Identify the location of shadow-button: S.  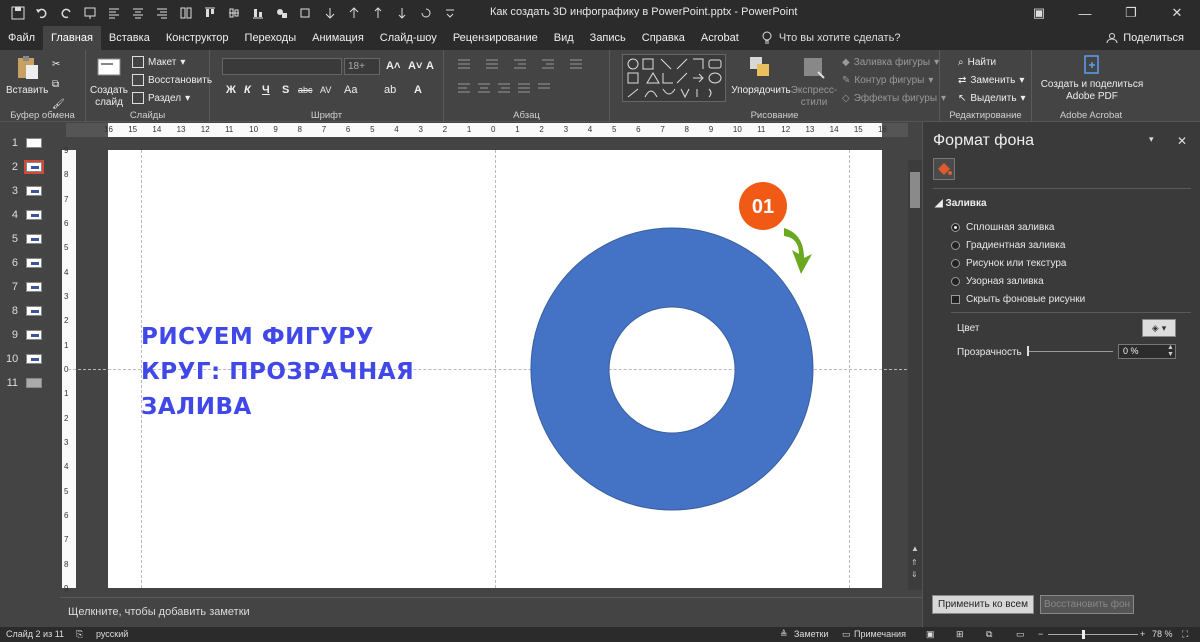
(285, 90).